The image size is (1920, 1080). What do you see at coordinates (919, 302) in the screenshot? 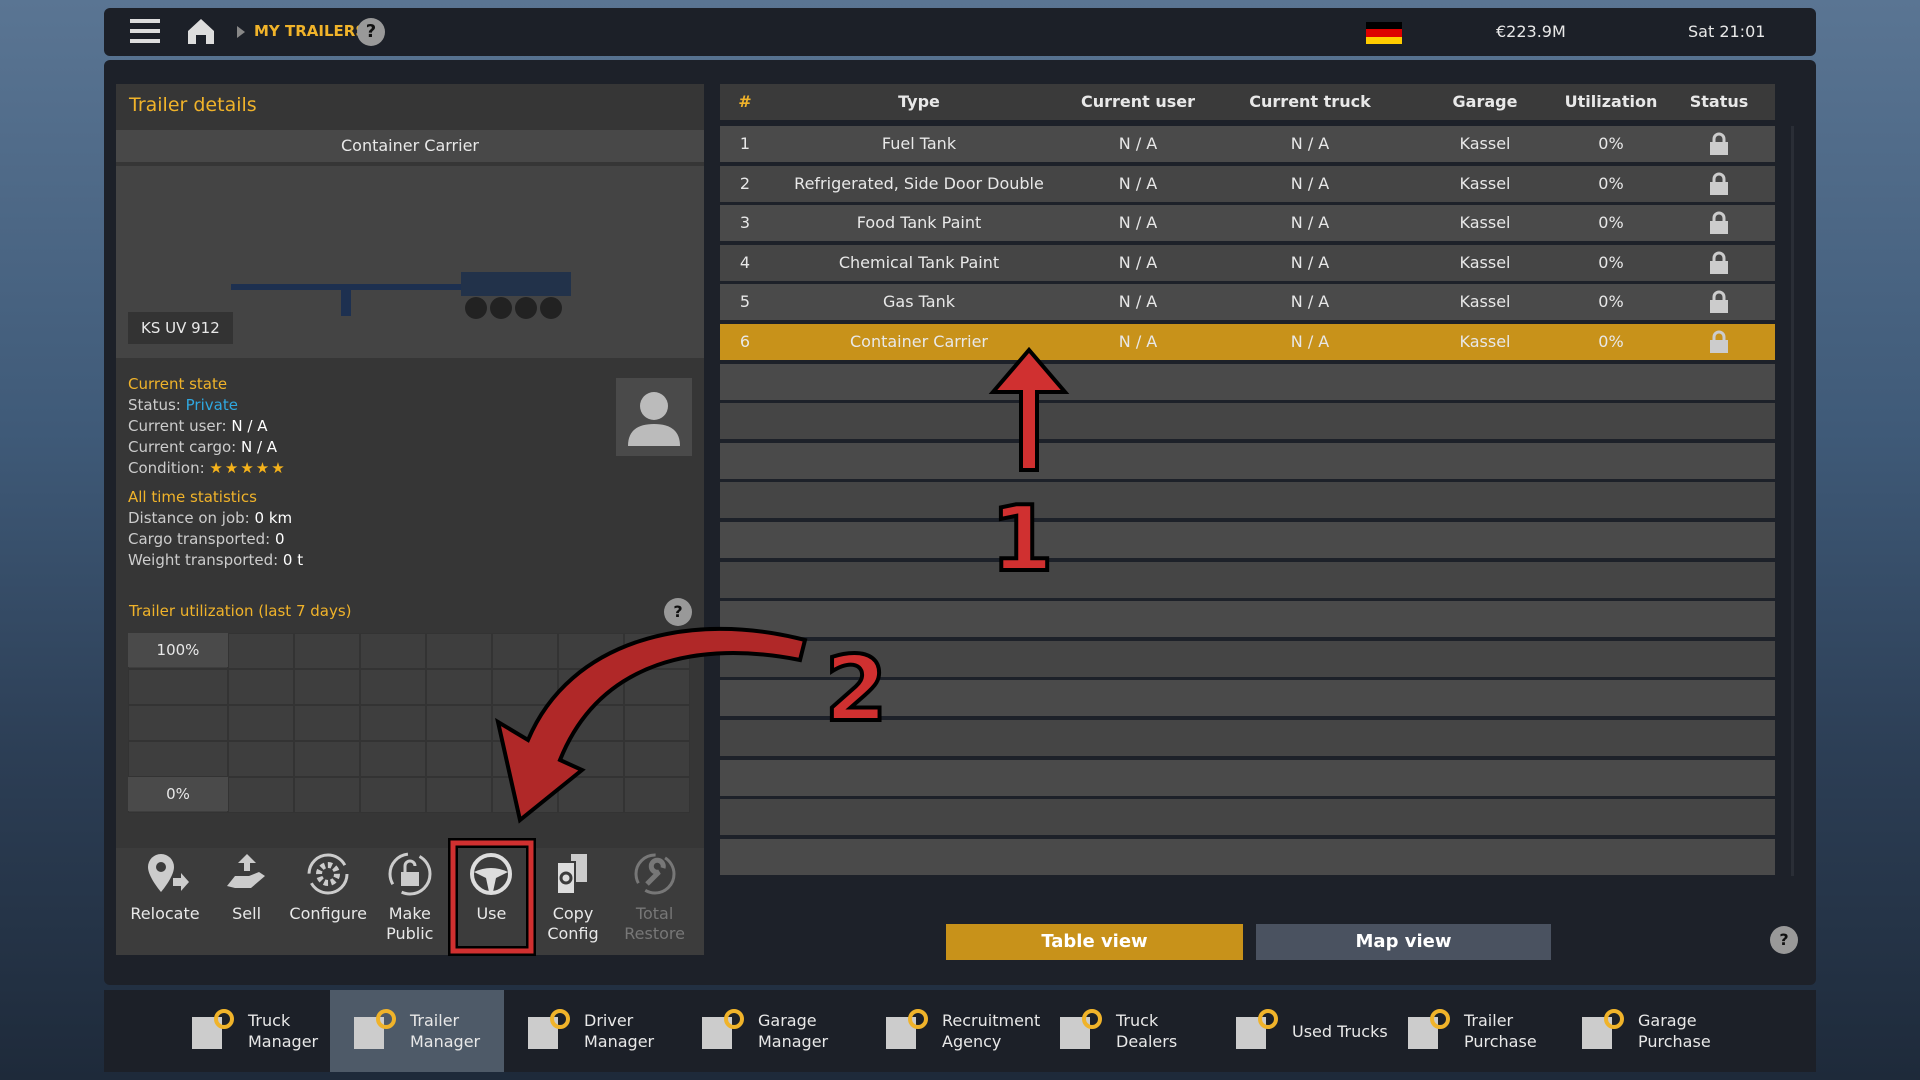
I see `table-cell: Gas Tank` at bounding box center [919, 302].